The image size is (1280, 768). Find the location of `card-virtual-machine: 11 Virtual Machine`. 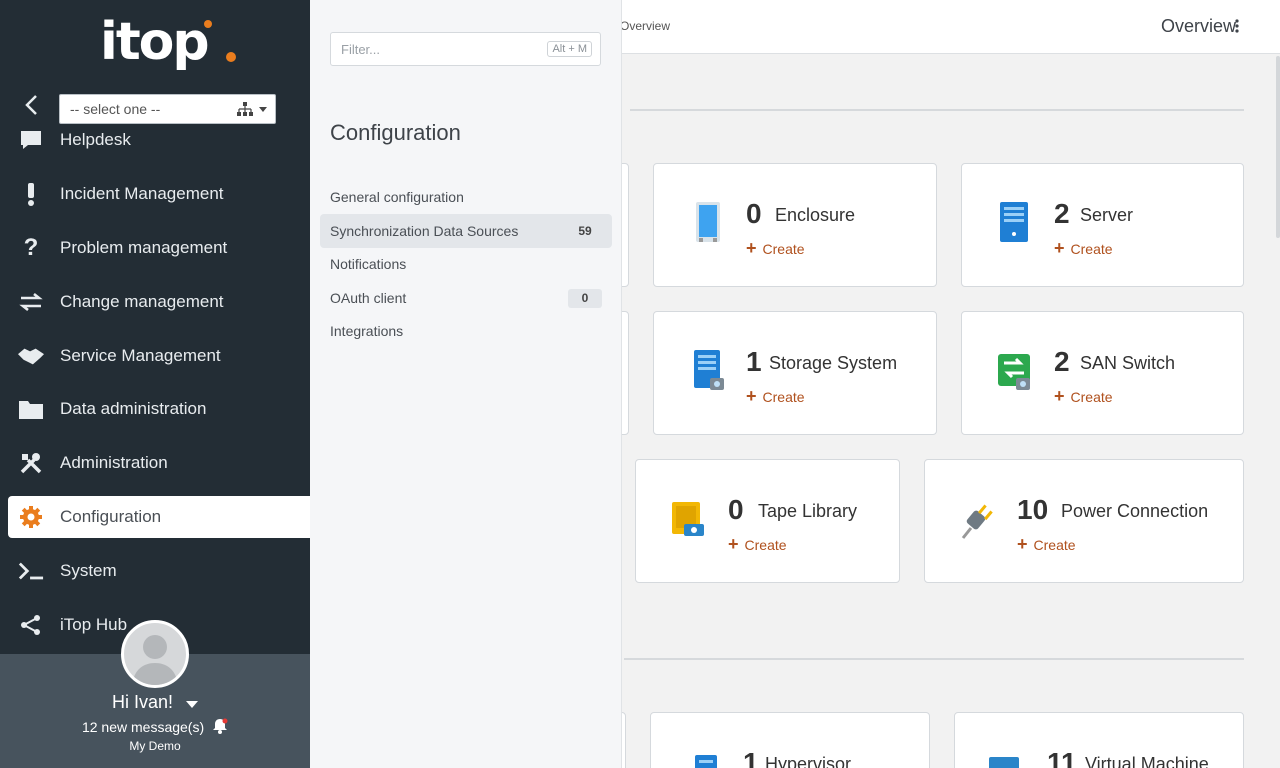

card-virtual-machine: 11 Virtual Machine is located at coordinates (1099, 740).